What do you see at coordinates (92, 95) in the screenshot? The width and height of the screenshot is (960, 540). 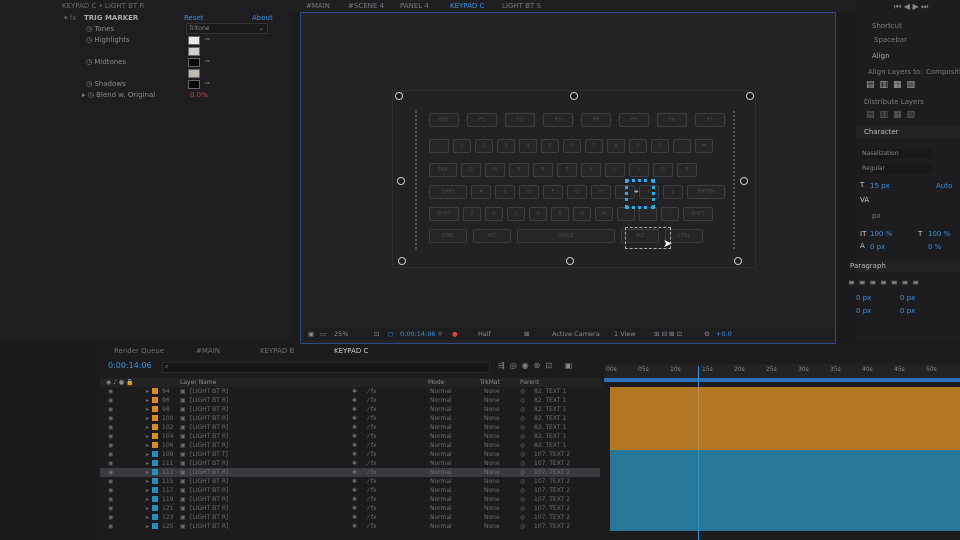 I see `stopwatch-icon: ◷` at bounding box center [92, 95].